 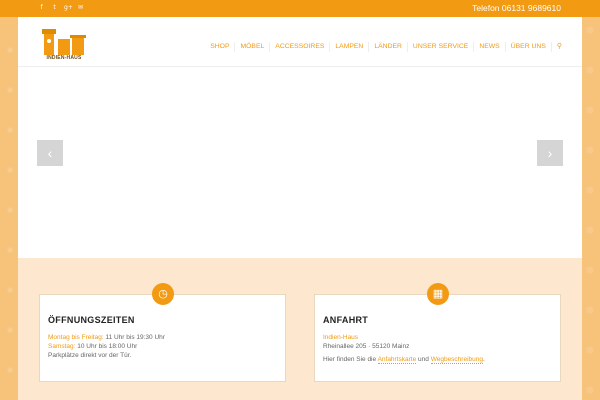 I want to click on search-icon: ⚲, so click(x=556, y=47).